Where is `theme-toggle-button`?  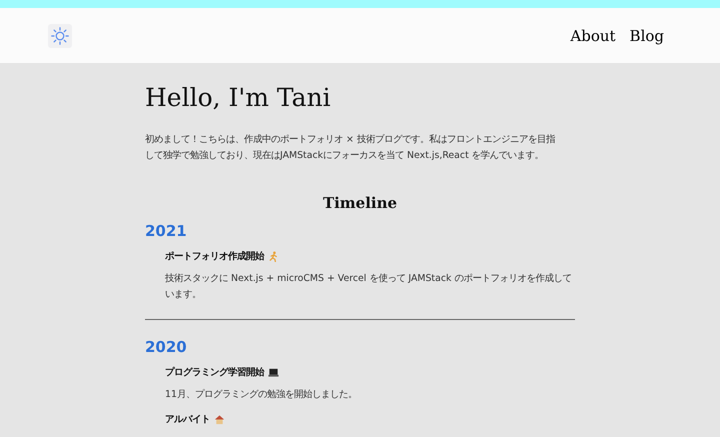 theme-toggle-button is located at coordinates (60, 36).